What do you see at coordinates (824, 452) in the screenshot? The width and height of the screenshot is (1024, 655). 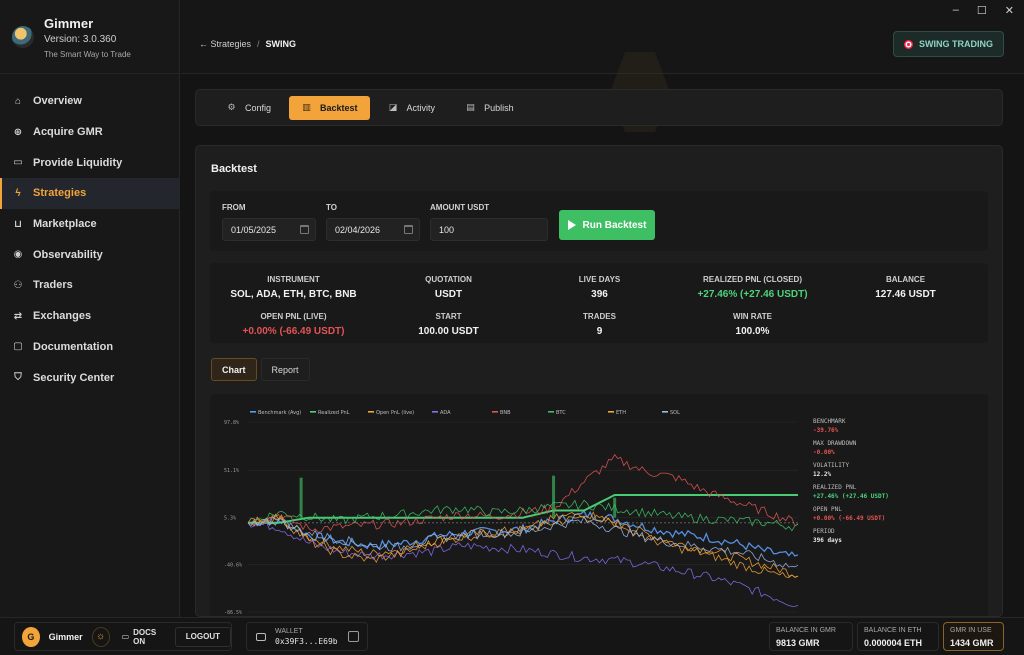 I see `metric-value: -0.00%` at bounding box center [824, 452].